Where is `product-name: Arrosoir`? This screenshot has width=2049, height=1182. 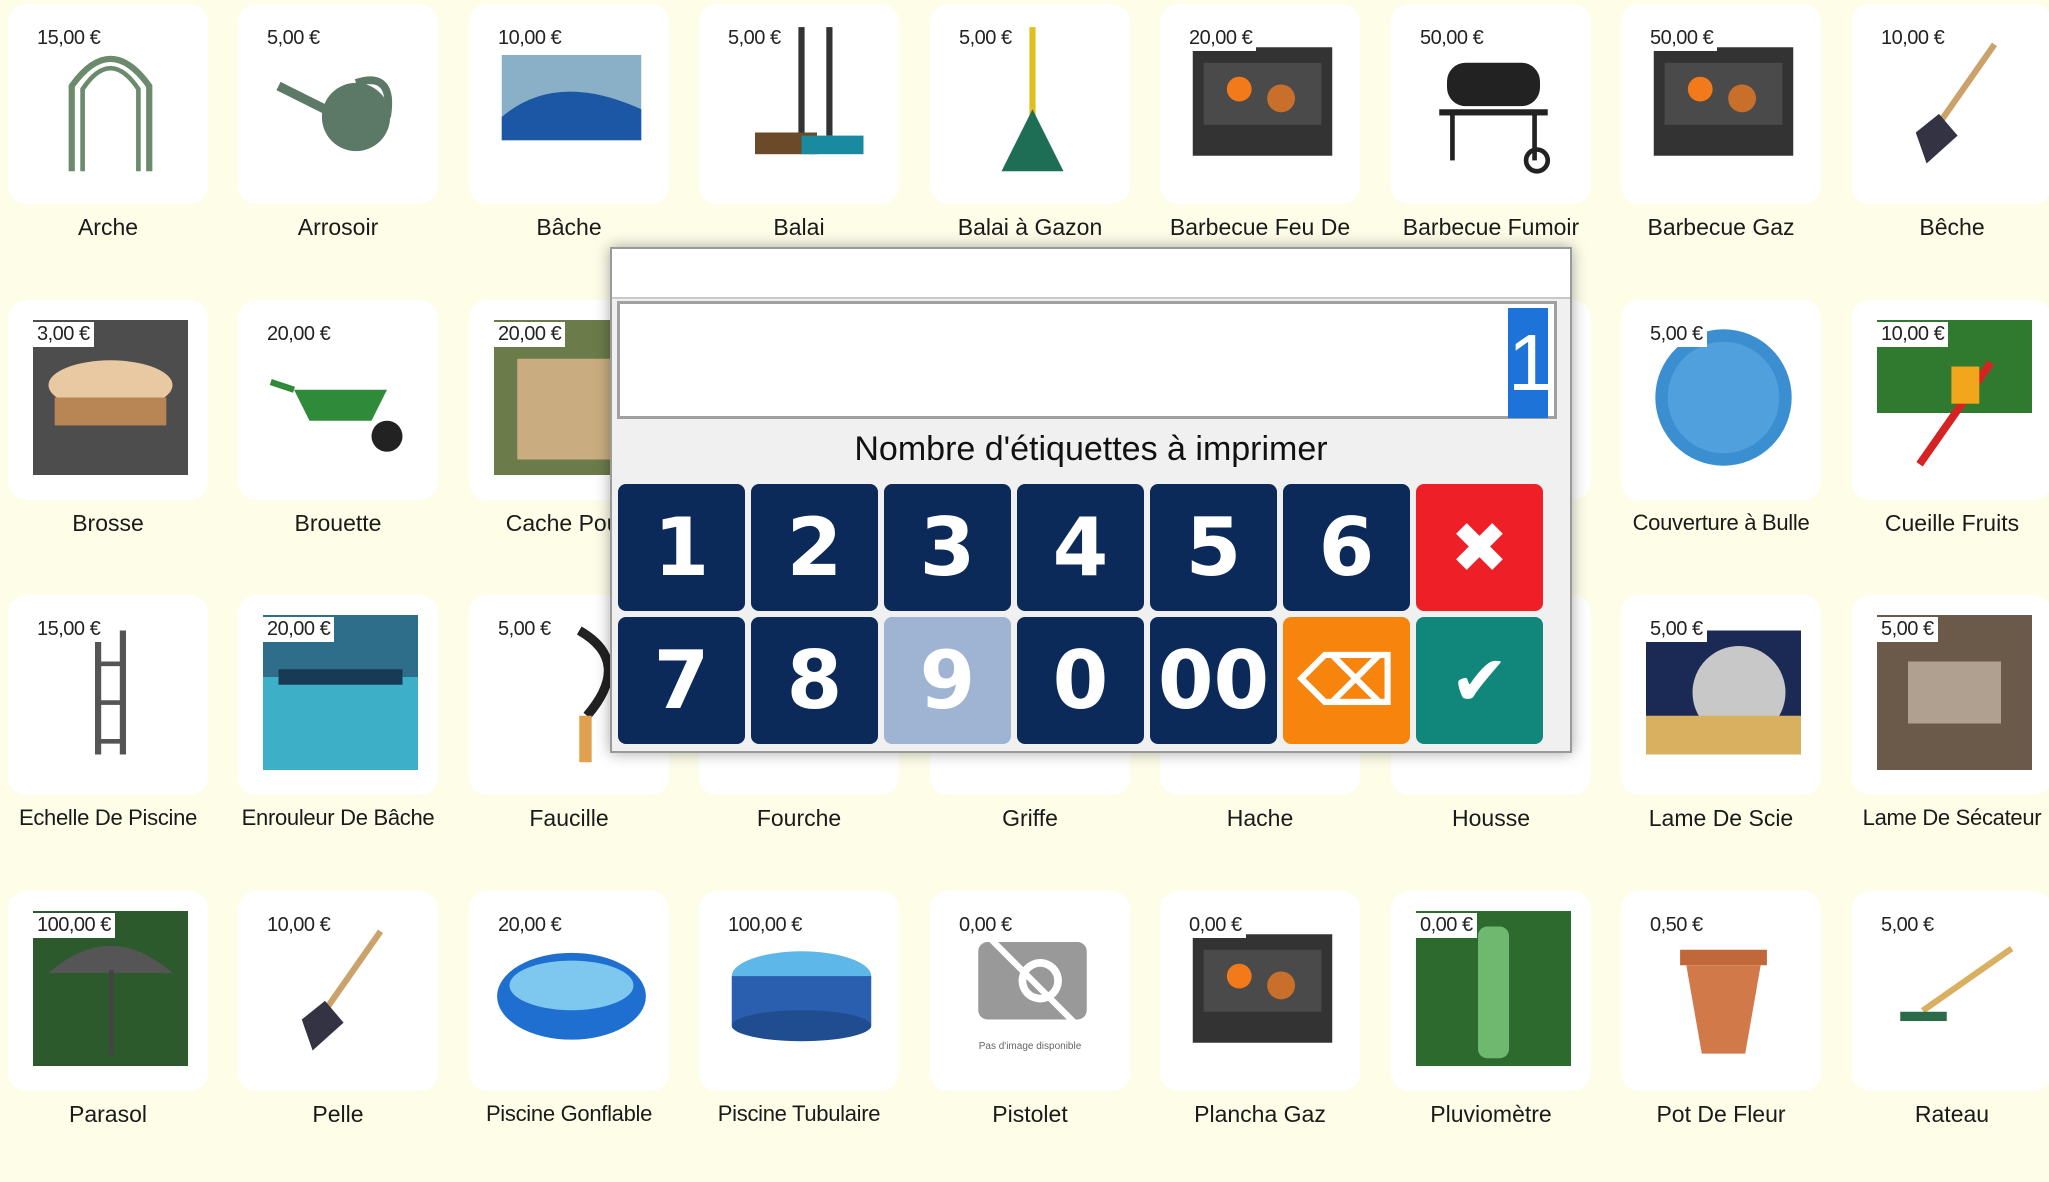 product-name: Arrosoir is located at coordinates (338, 227).